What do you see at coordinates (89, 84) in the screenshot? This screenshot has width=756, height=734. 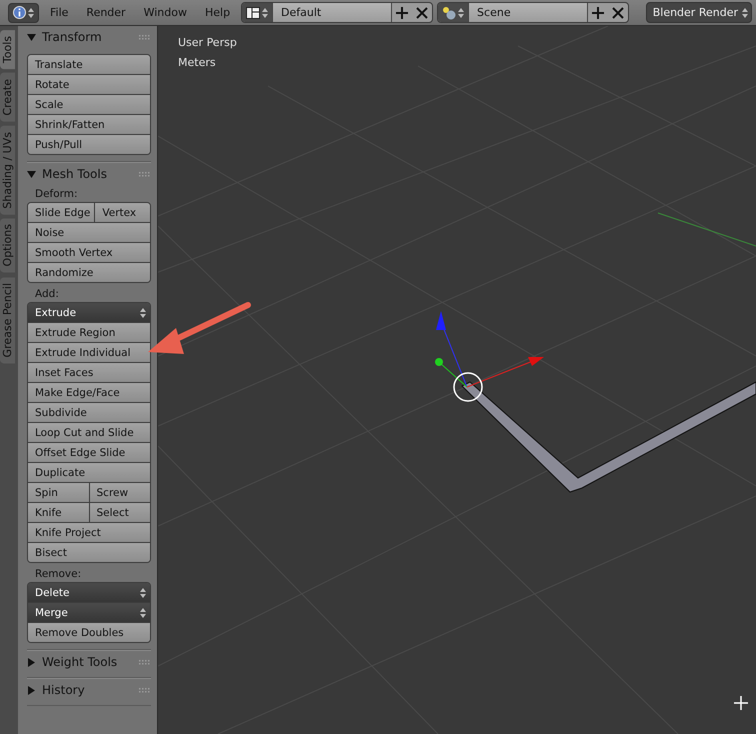 I see `tool-button: Rotate` at bounding box center [89, 84].